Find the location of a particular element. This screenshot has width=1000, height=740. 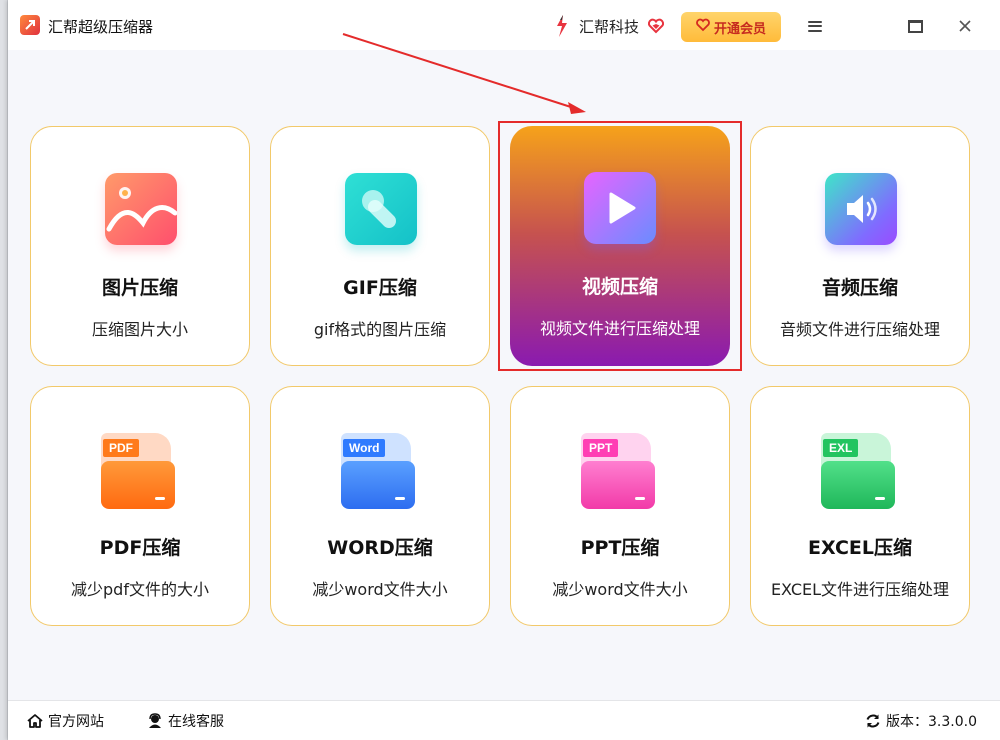

card-ppt-compress: PPT PPT压缩 减少word文件大小 is located at coordinates (620, 506).